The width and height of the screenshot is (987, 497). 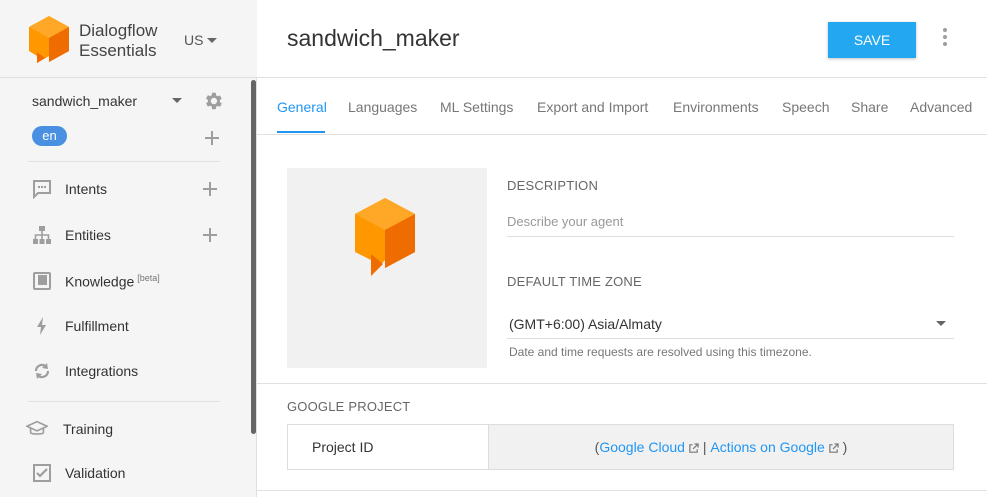 What do you see at coordinates (253, 257) in the screenshot?
I see `sidebar-scrollbar` at bounding box center [253, 257].